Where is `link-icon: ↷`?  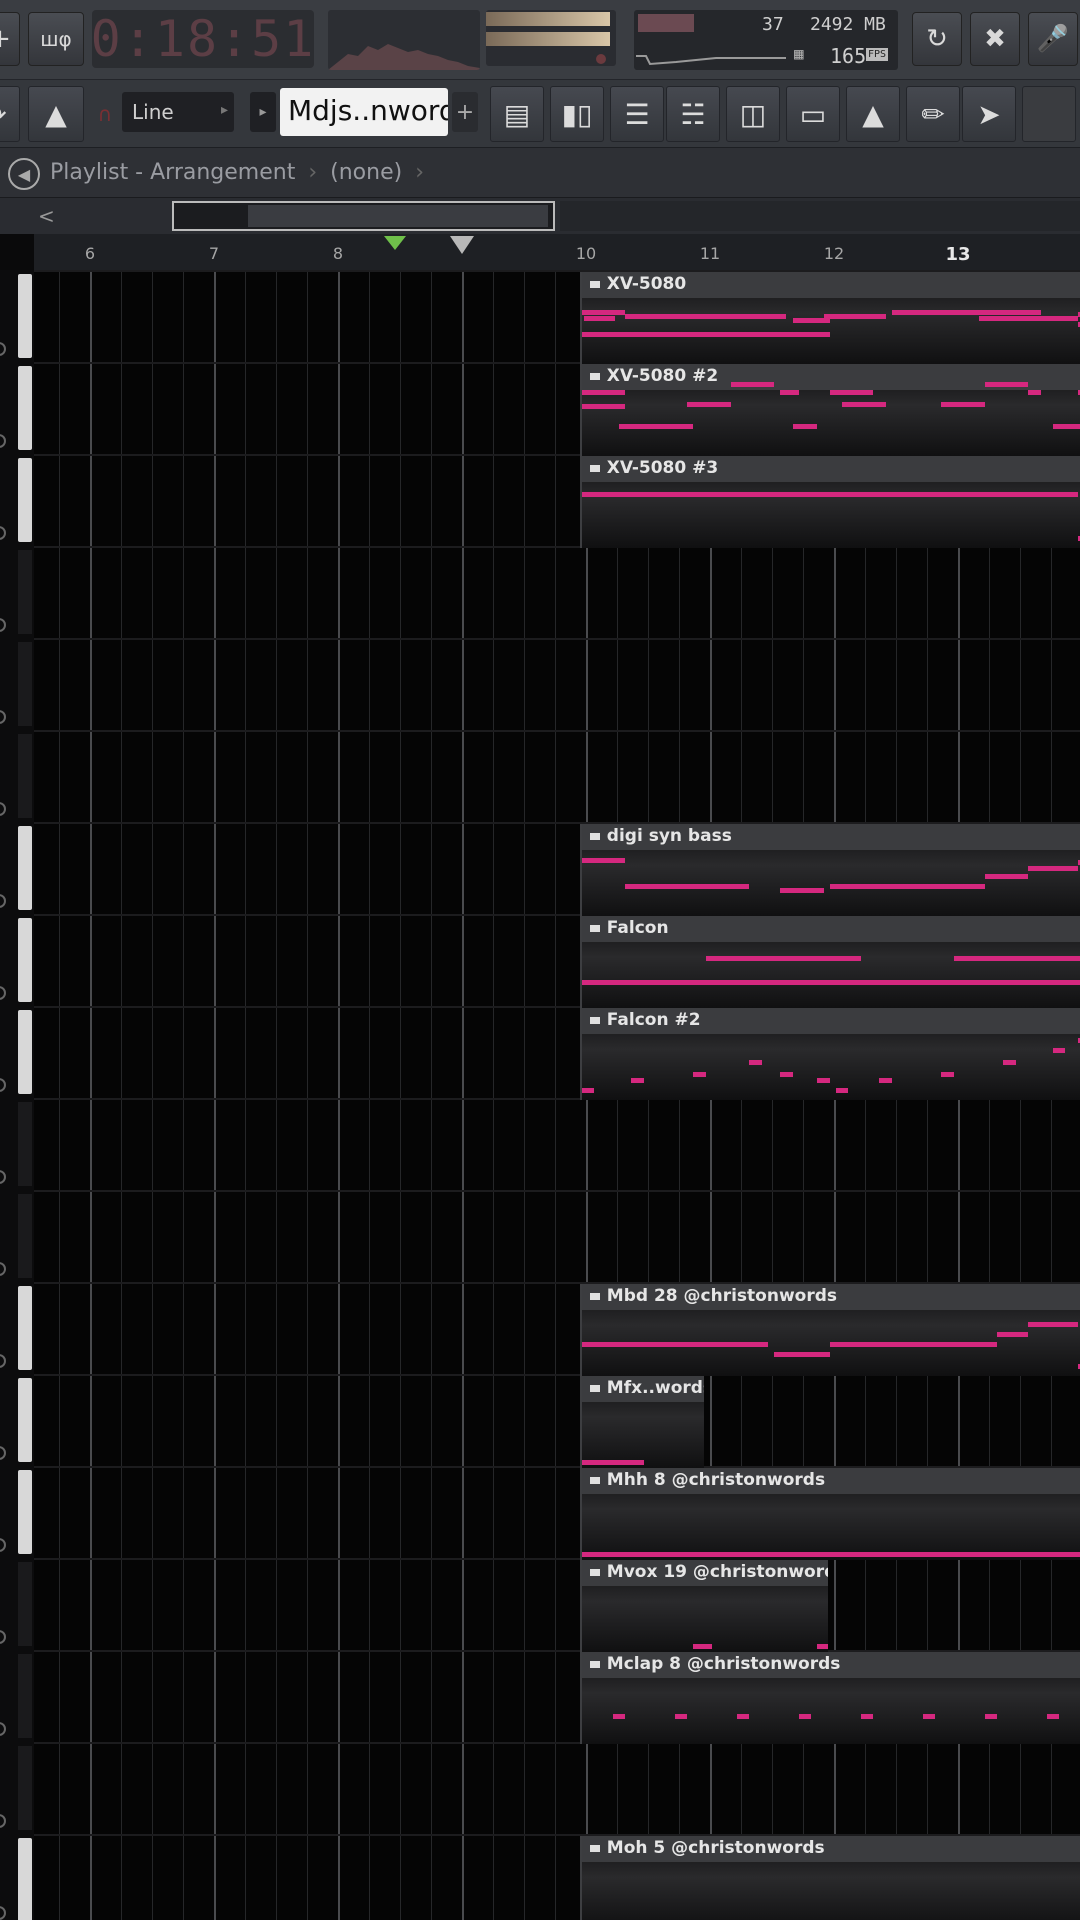
link-icon: ↷ is located at coordinates (10, 114).